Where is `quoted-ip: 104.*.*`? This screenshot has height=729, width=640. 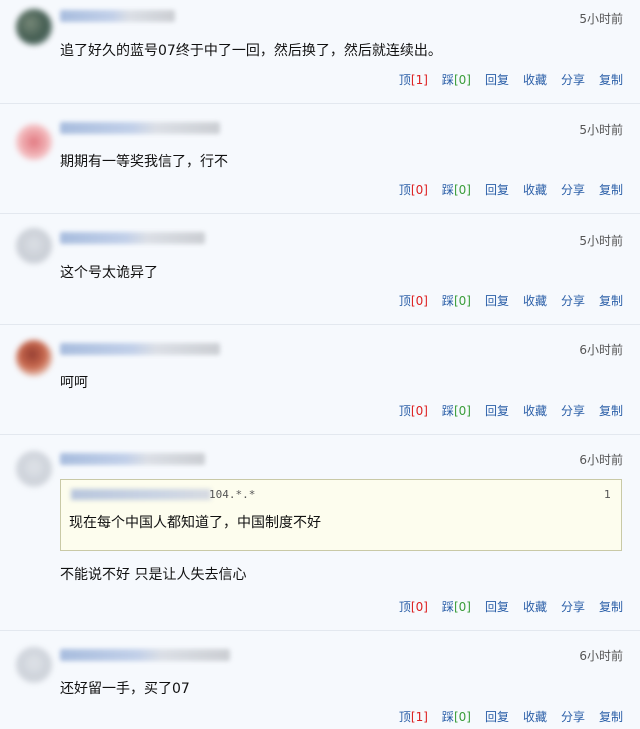
quoted-ip: 104.*.* is located at coordinates (232, 494).